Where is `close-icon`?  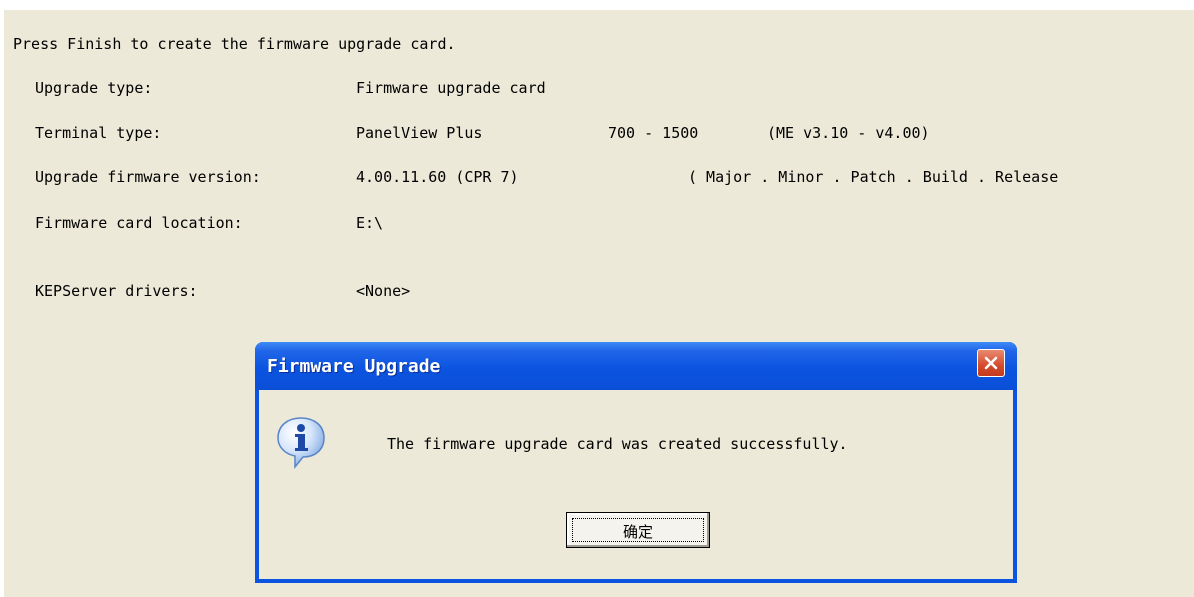
close-icon is located at coordinates (991, 363).